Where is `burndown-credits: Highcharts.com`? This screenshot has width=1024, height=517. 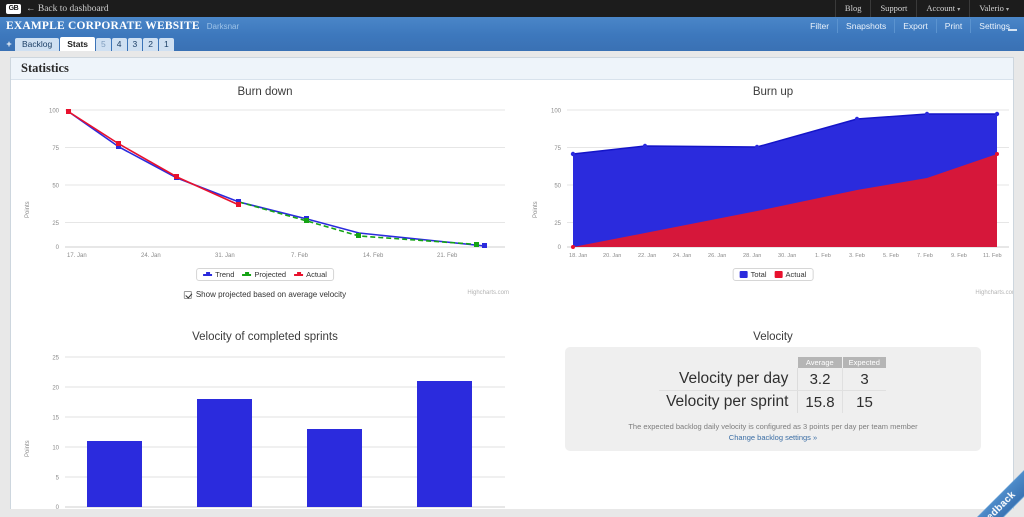 burndown-credits: Highcharts.com is located at coordinates (488, 293).